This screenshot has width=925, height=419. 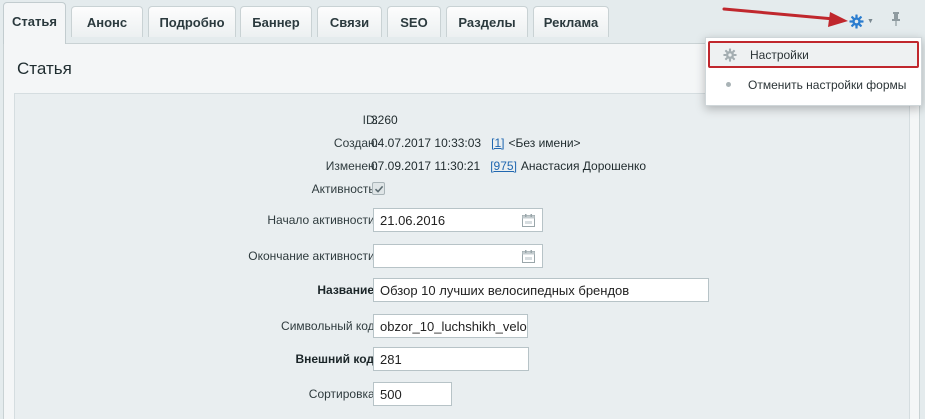 What do you see at coordinates (347, 290) in the screenshot?
I see `name-label: Название:` at bounding box center [347, 290].